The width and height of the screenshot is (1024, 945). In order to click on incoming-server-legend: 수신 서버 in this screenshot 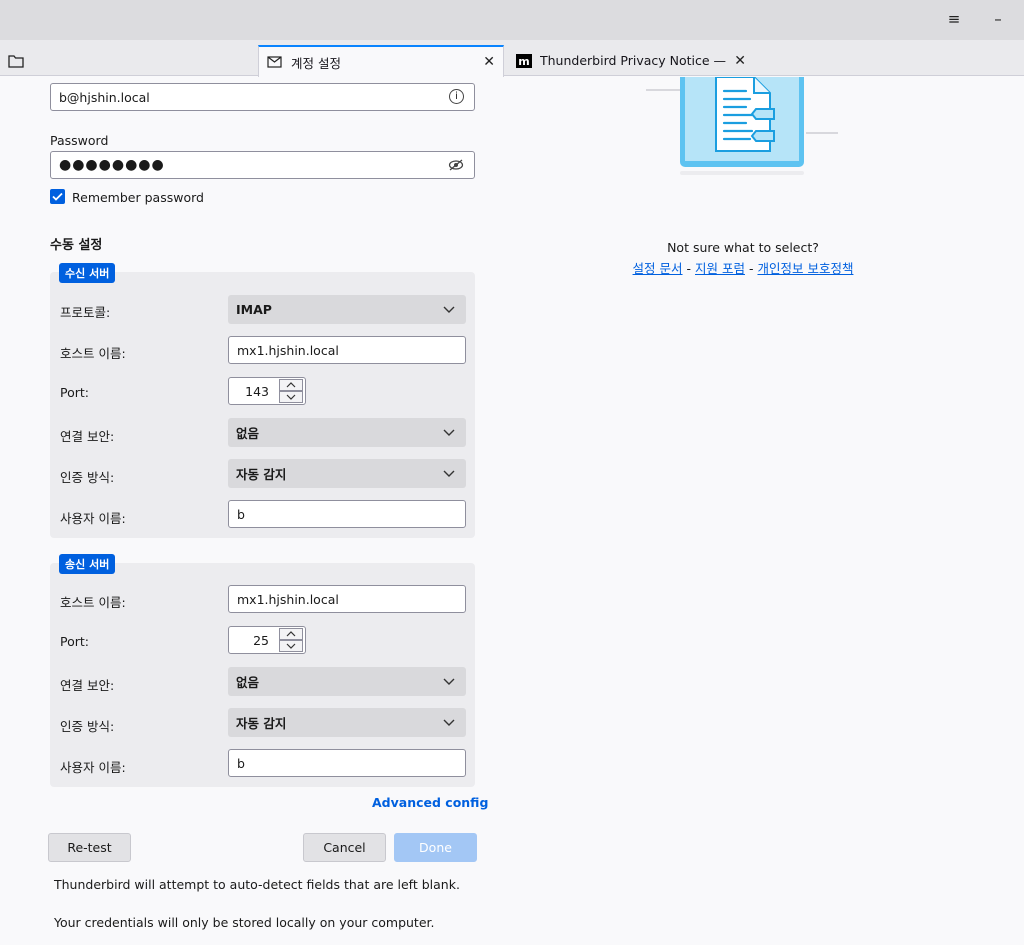, I will do `click(87, 273)`.